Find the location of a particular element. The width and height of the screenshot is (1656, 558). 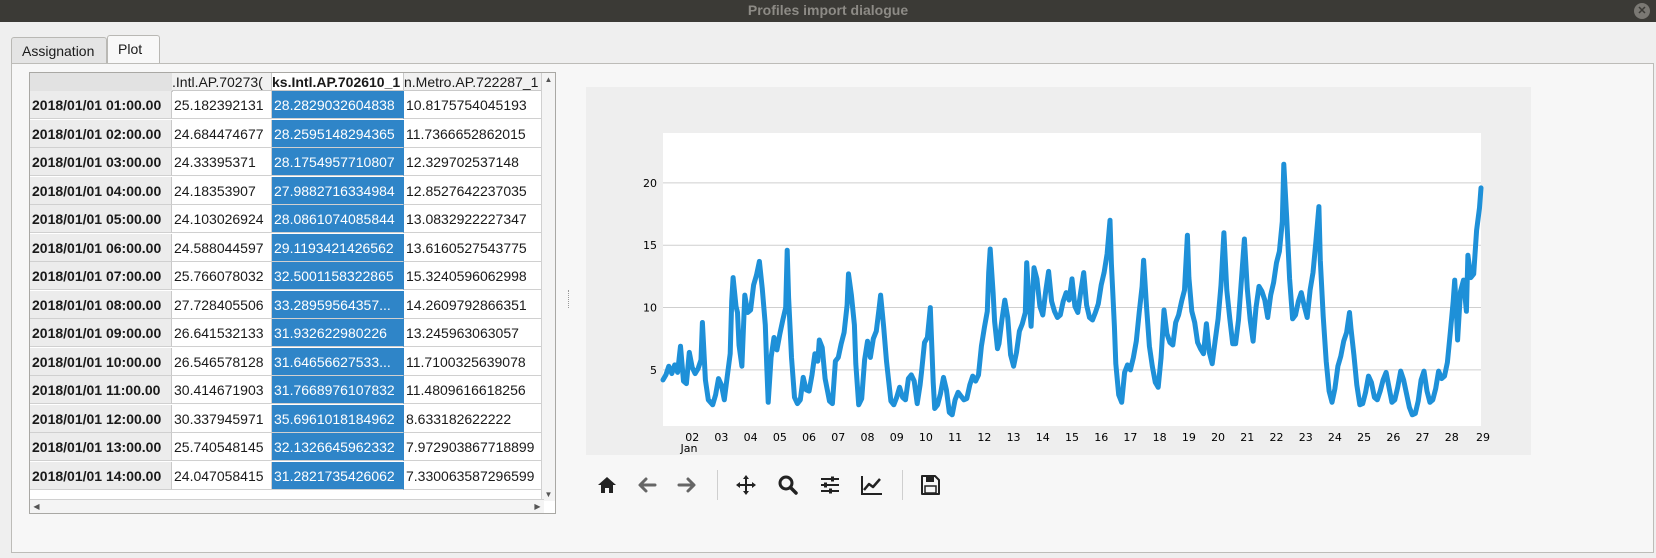

x-tick-label: 05 is located at coordinates (780, 437).